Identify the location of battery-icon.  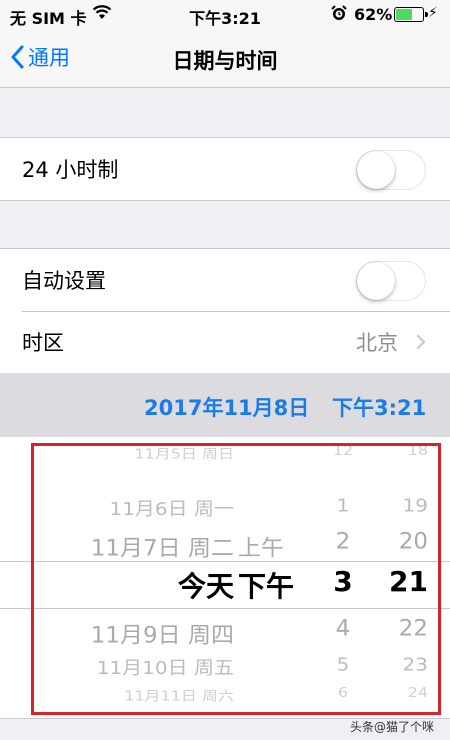
(411, 14).